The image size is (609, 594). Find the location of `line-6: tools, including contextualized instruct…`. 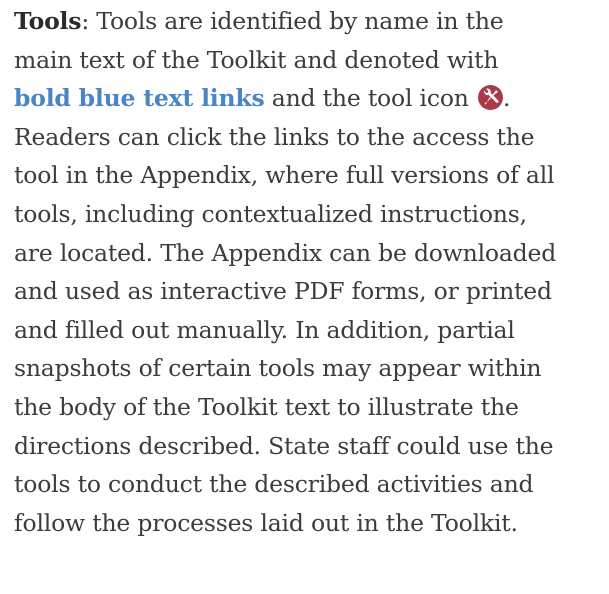

line-6: tools, including contextualized instruct… is located at coordinates (270, 213).